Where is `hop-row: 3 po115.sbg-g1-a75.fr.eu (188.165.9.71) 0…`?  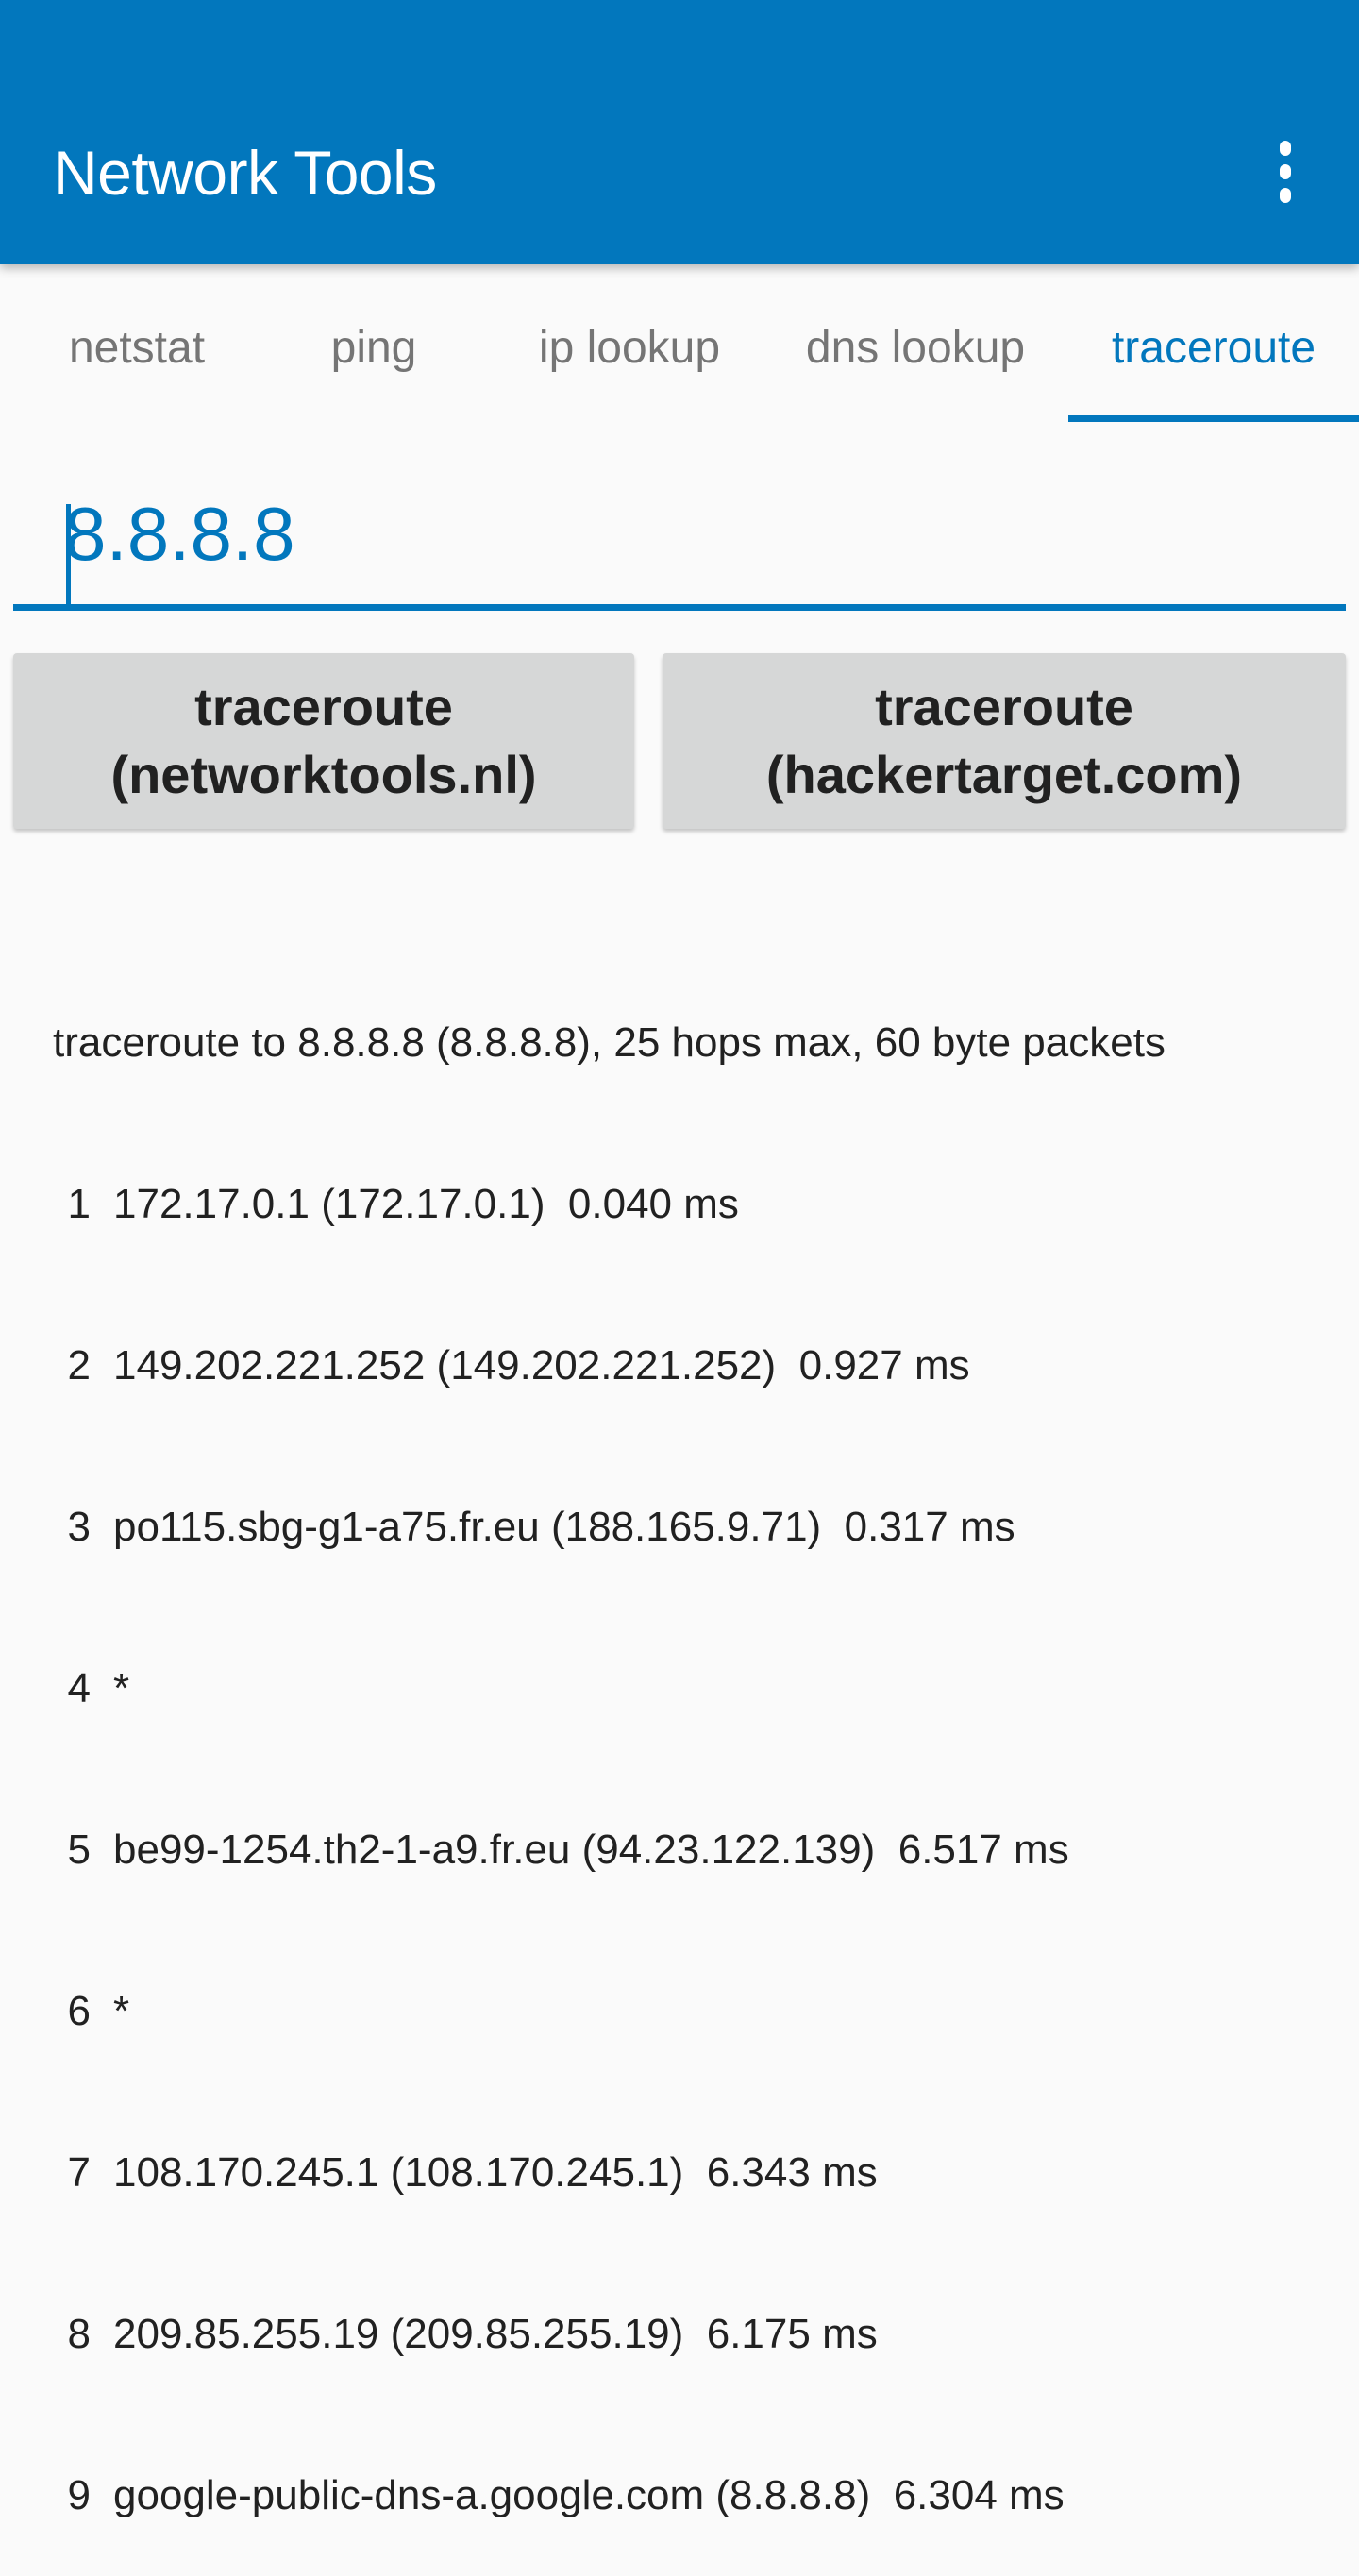 hop-row: 3 po115.sbg-g1-a75.fr.eu (188.165.9.71) 0… is located at coordinates (694, 1527).